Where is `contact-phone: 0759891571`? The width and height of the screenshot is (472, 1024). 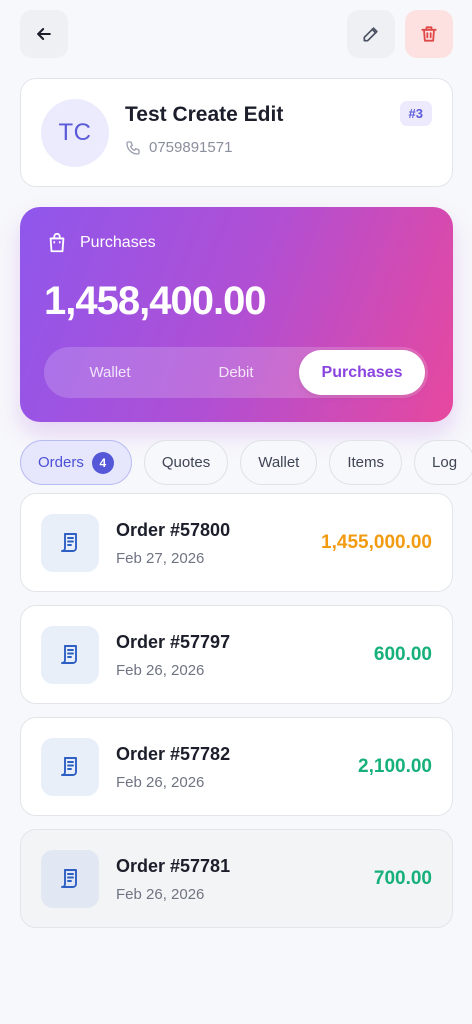 contact-phone: 0759891571 is located at coordinates (191, 147).